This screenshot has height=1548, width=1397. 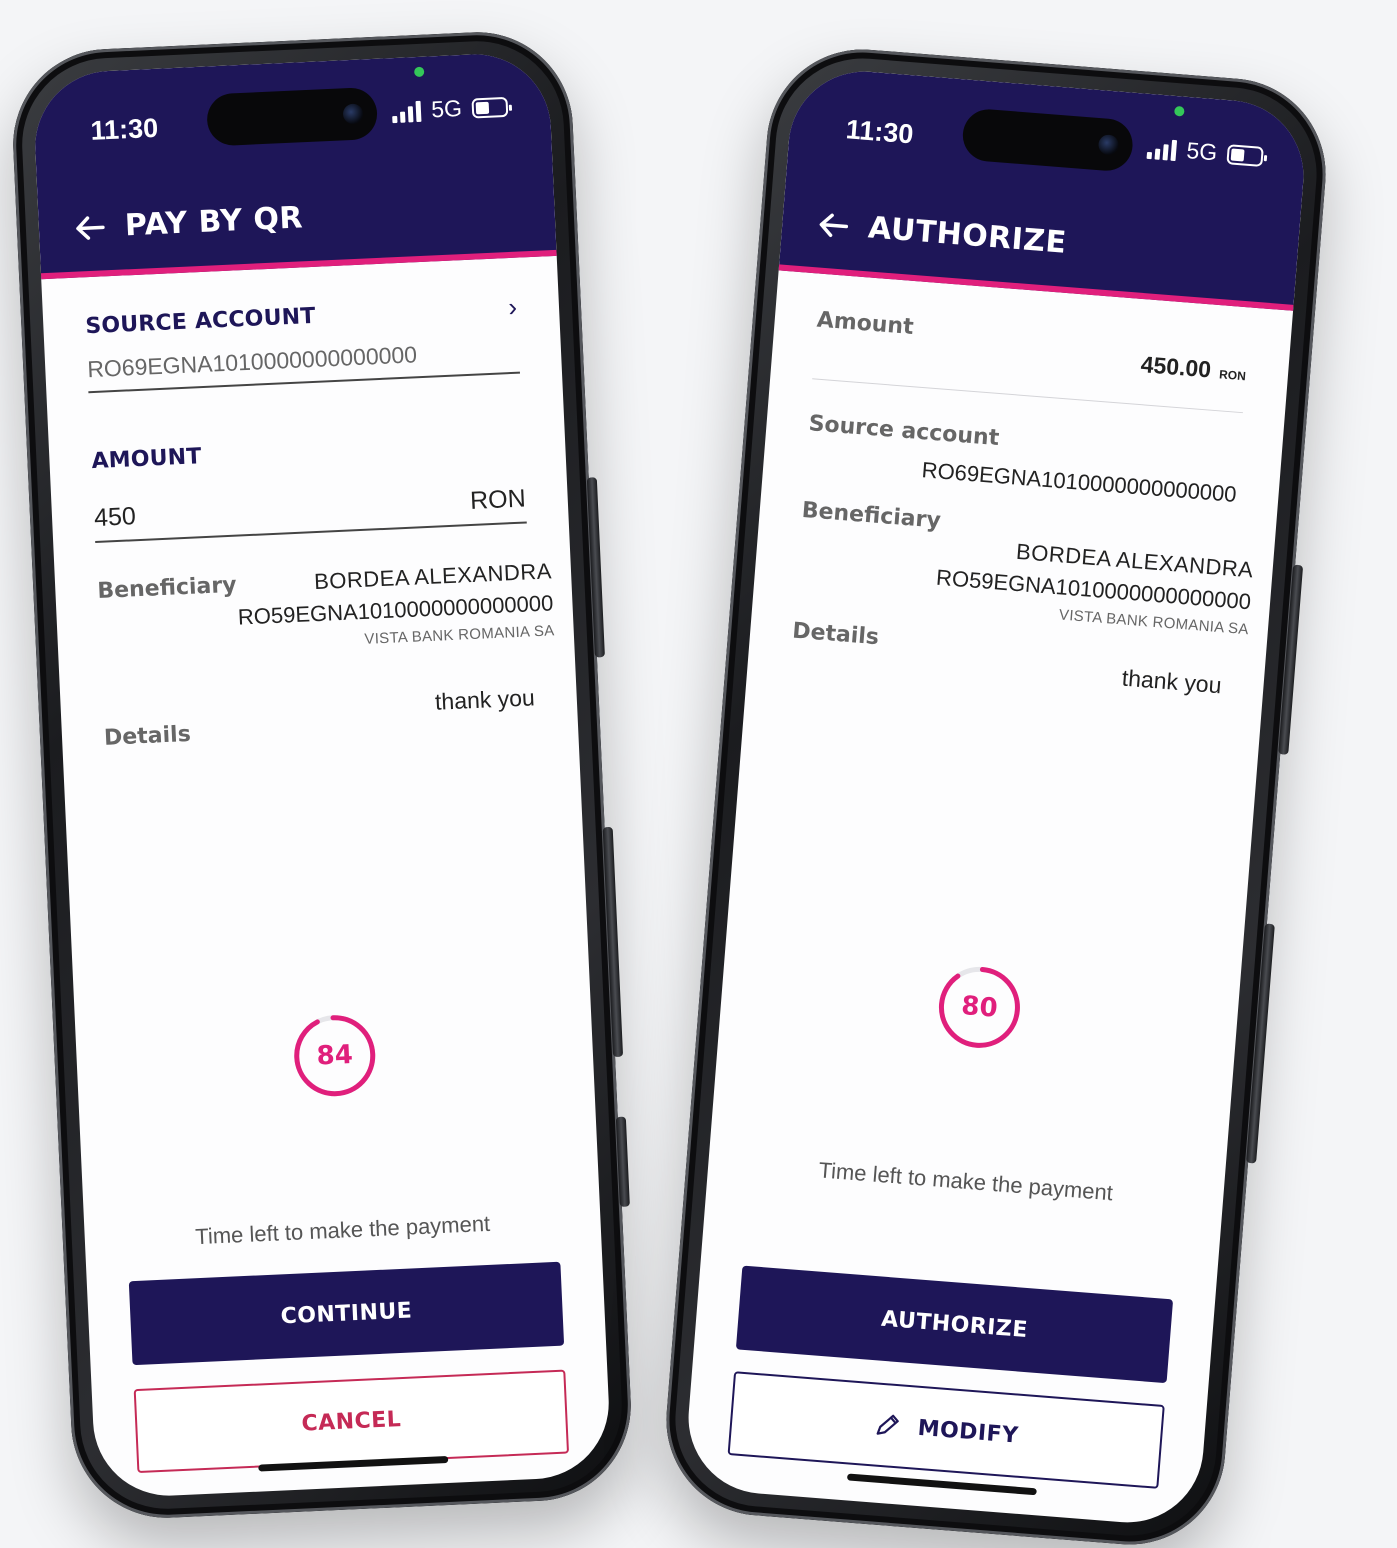 What do you see at coordinates (888, 1424) in the screenshot?
I see `pencil-icon` at bounding box center [888, 1424].